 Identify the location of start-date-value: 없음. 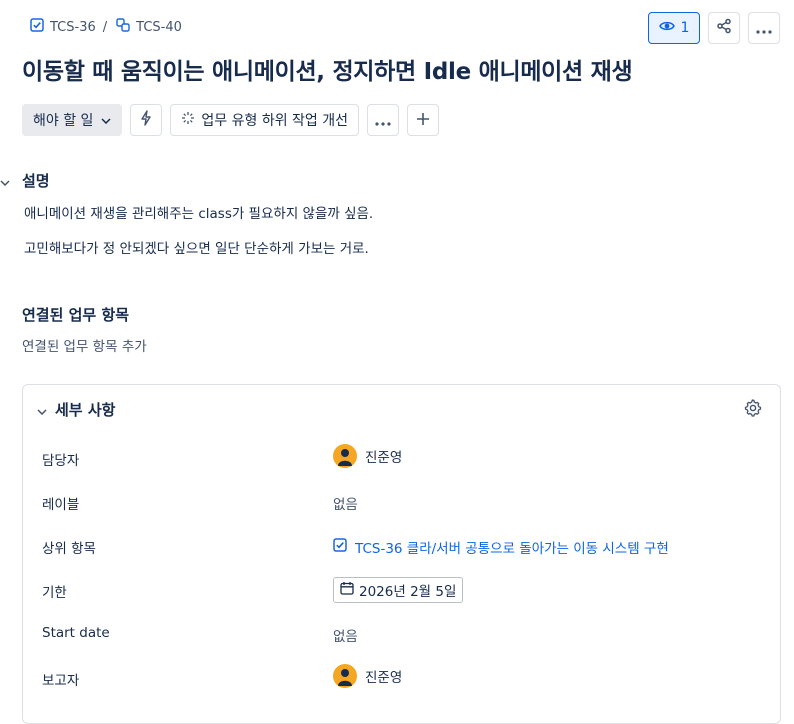
(345, 637).